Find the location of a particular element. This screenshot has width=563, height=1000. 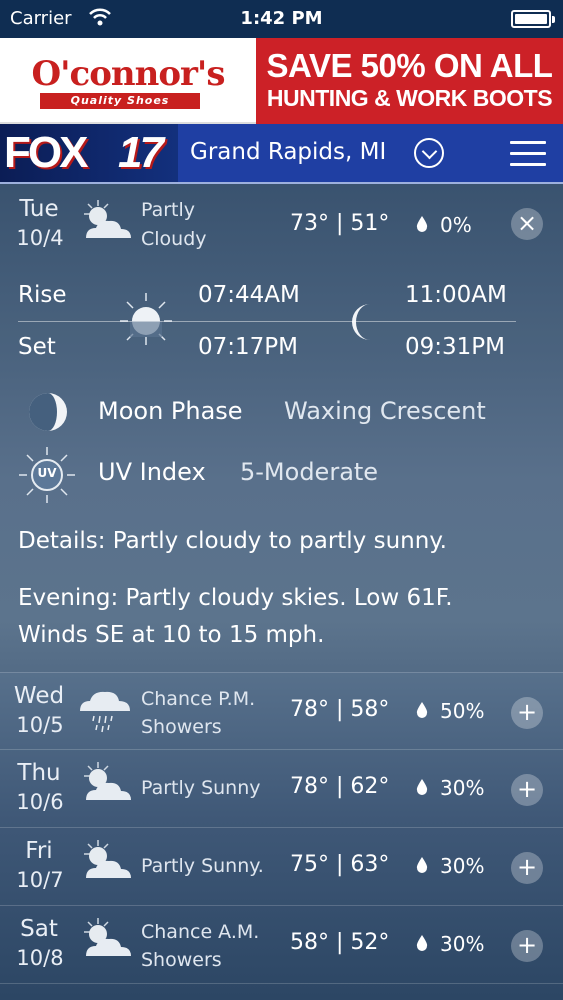

rise-label: Rise is located at coordinates (42, 295).